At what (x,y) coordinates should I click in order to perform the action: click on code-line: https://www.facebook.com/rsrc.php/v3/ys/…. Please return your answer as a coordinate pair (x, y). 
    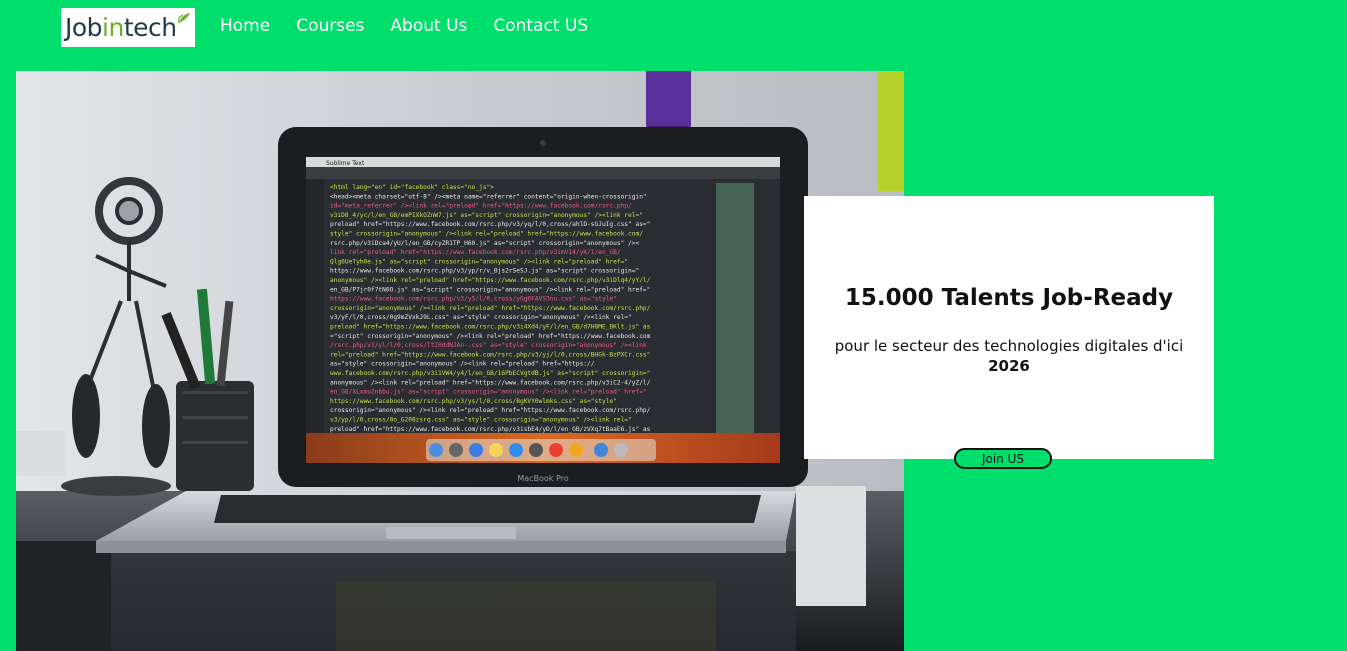
    Looking at the image, I should click on (473, 401).